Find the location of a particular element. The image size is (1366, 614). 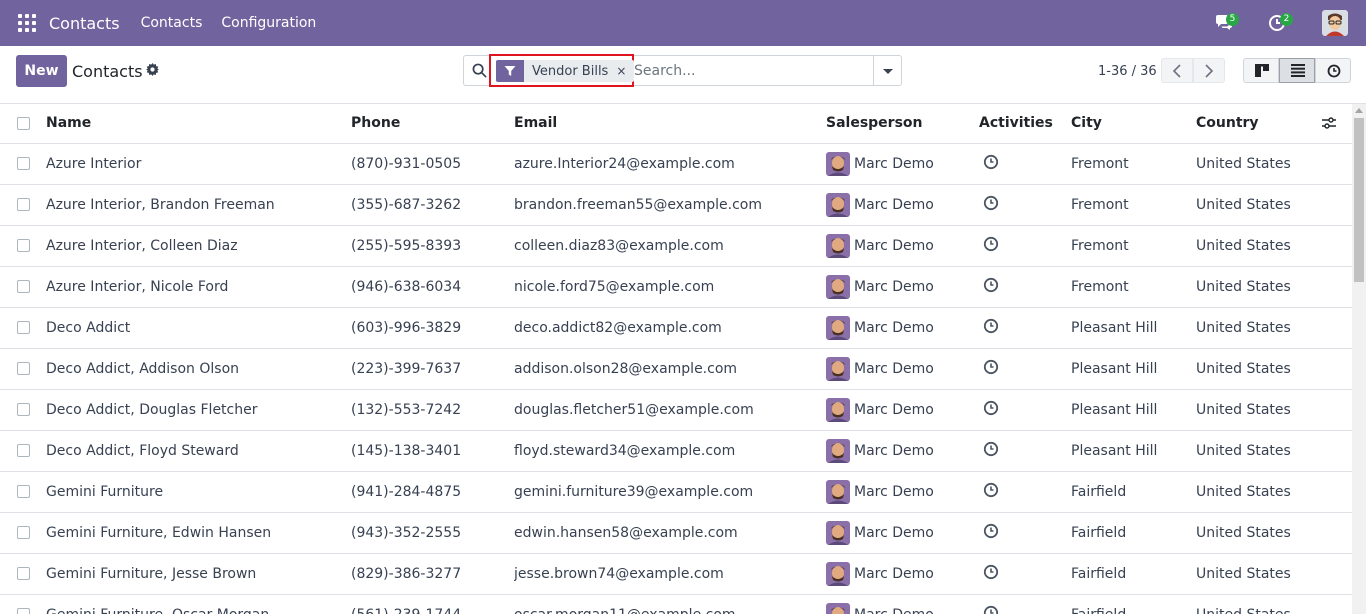

new-button: New is located at coordinates (41, 71).